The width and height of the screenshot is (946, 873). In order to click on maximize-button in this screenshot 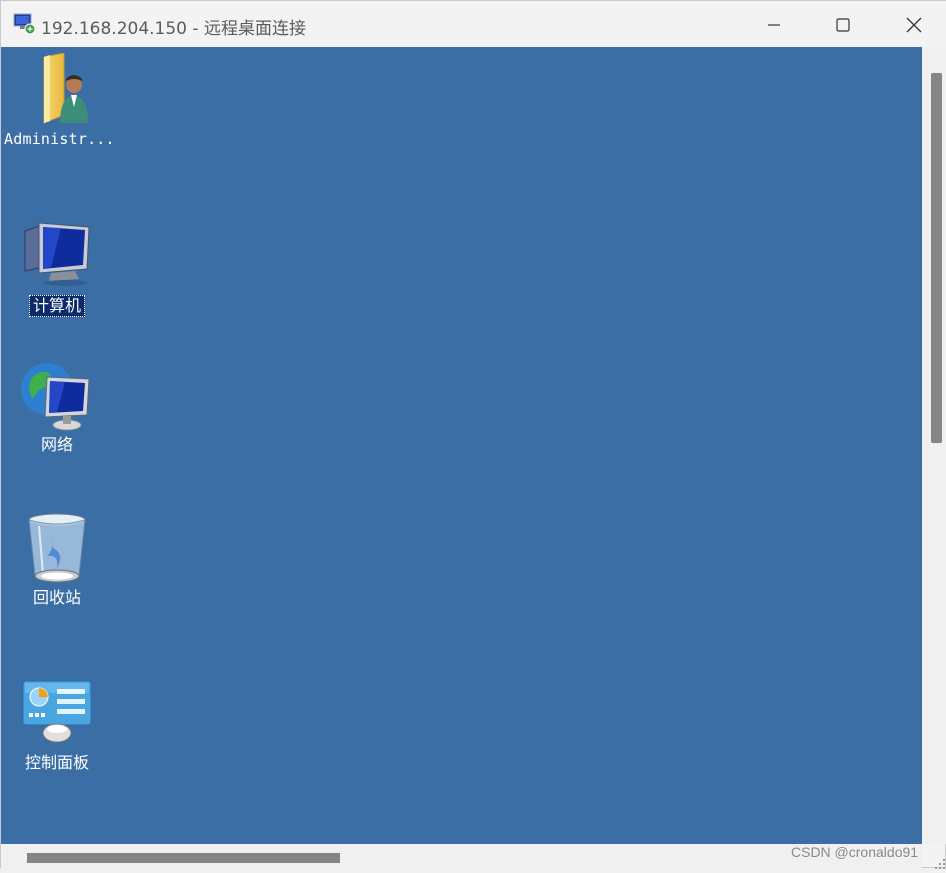, I will do `click(843, 25)`.